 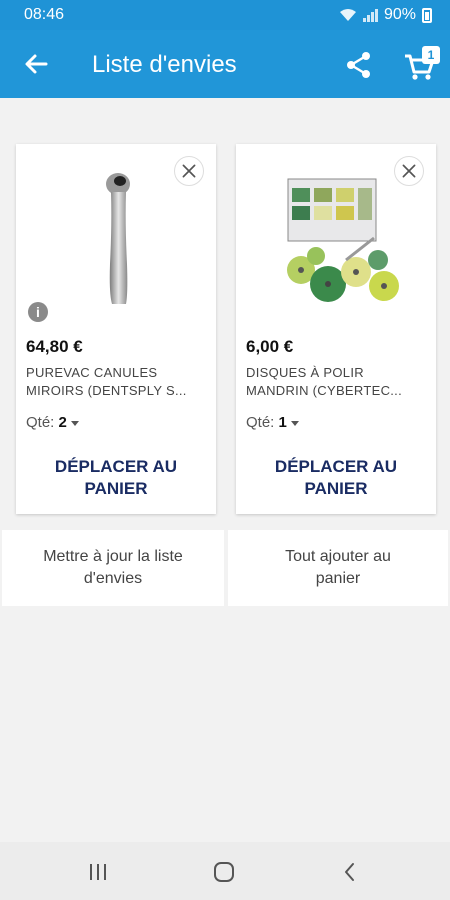 I want to click on status-bar: 08:46 90%, so click(x=225, y=15).